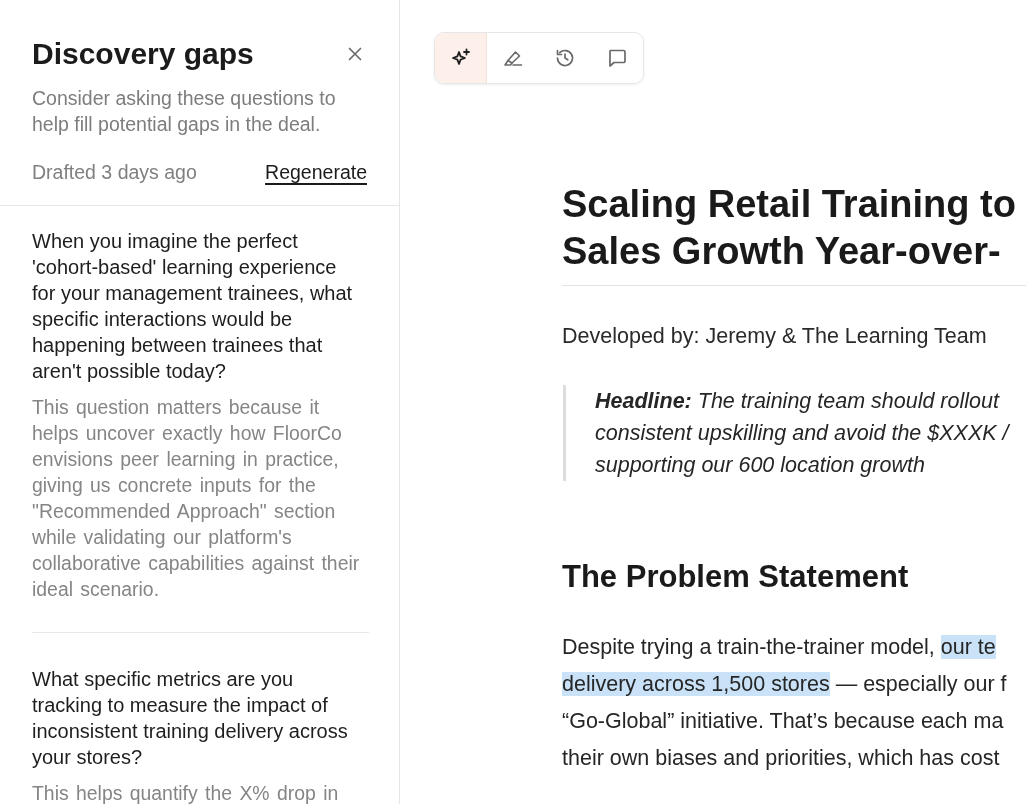 This screenshot has height=804, width=1026. I want to click on comment-icon, so click(617, 58).